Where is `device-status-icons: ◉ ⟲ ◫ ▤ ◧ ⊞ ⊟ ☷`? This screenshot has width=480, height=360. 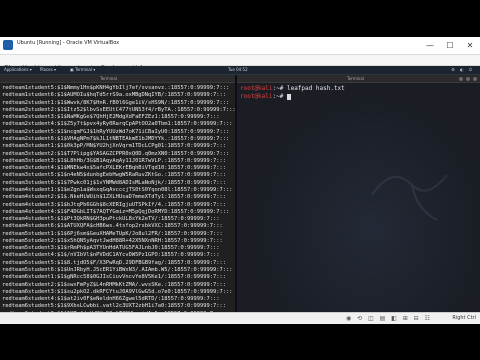
device-status-icons: ◉ ⟲ ◫ ▤ ◧ ⊞ ⊟ ☷ is located at coordinates (389, 318).